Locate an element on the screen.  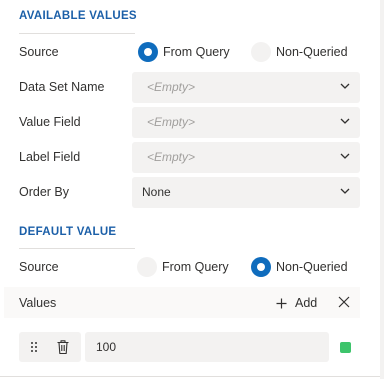
close-icon is located at coordinates (344, 302).